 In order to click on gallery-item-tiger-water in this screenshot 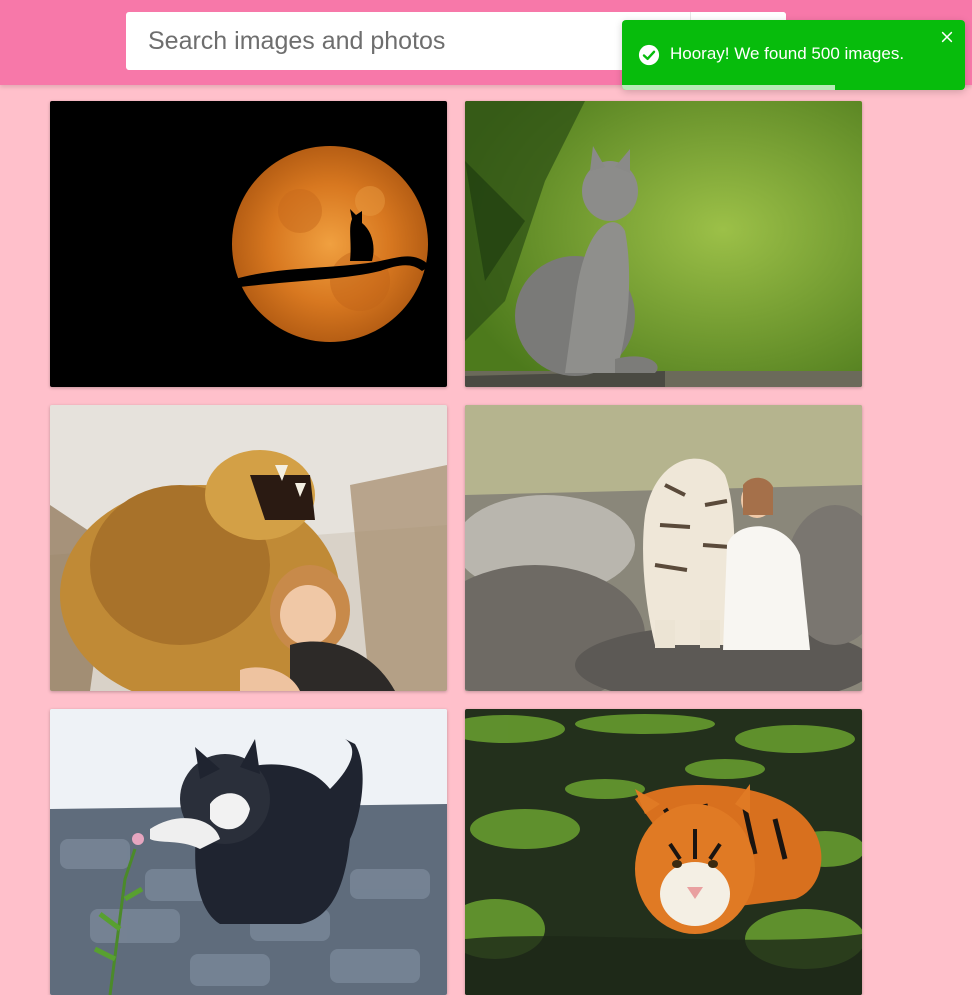, I will do `click(663, 852)`.